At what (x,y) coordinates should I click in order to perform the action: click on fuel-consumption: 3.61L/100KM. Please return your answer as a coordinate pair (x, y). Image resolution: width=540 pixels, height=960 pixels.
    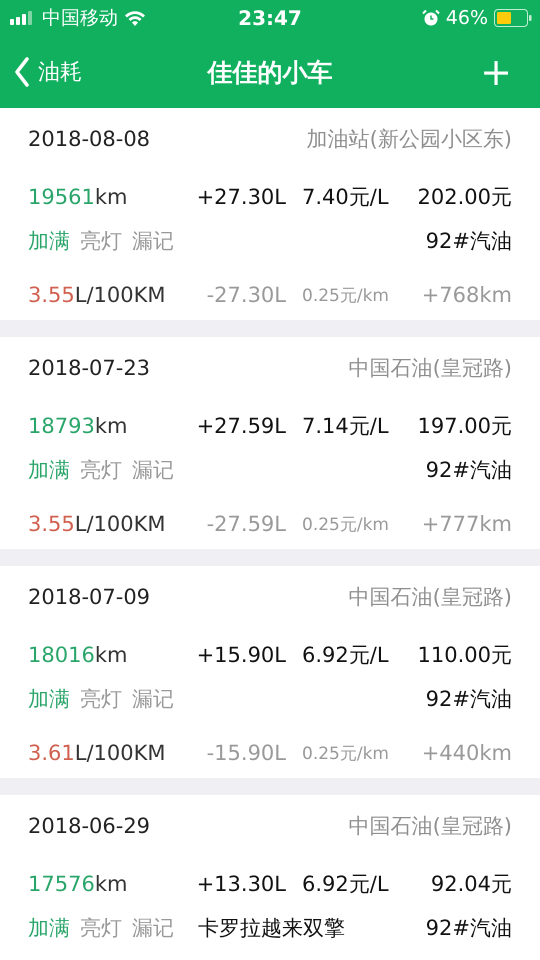
    Looking at the image, I should click on (97, 753).